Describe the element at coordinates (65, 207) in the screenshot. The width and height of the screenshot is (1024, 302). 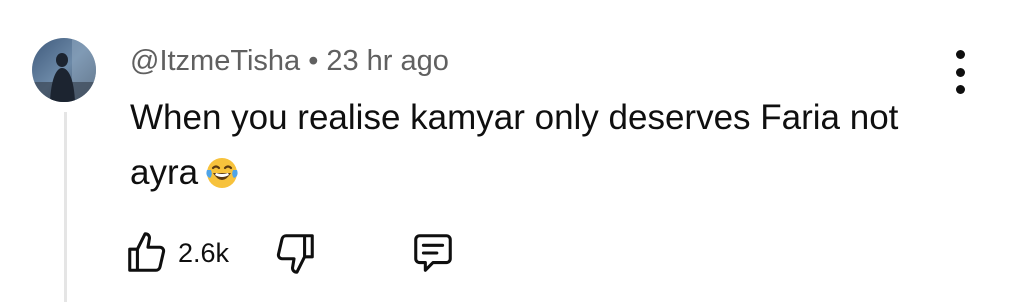
I see `comment-thread-line` at that location.